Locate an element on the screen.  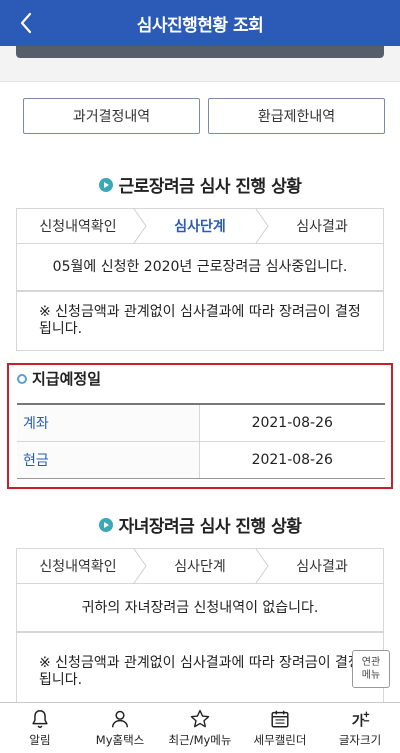
nav-item-alerts: 알림 is located at coordinates (40, 728).